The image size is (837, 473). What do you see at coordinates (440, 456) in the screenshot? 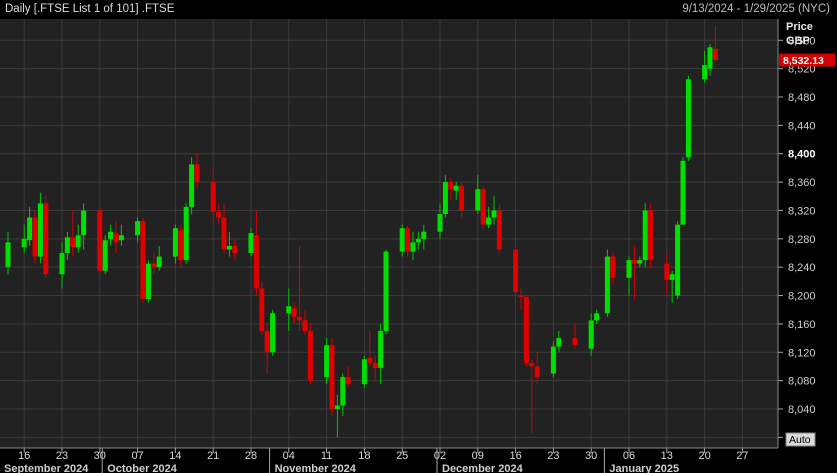
I see `x-tick-label: 02` at bounding box center [440, 456].